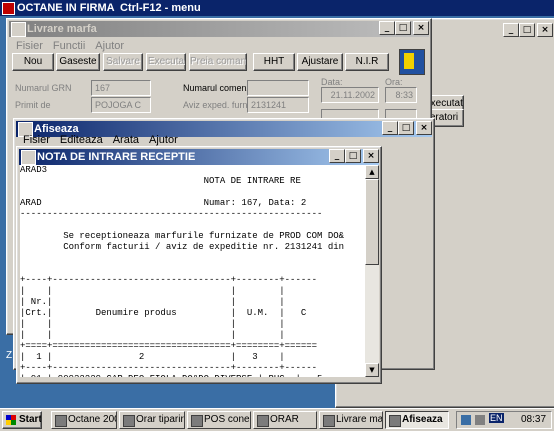  I want to click on data-field: 21.11.2002, so click(350, 95).